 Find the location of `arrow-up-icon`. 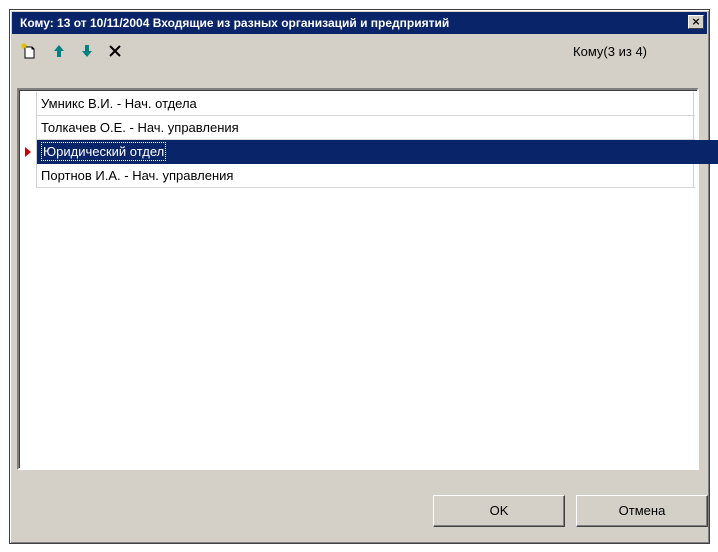

arrow-up-icon is located at coordinates (59, 51).